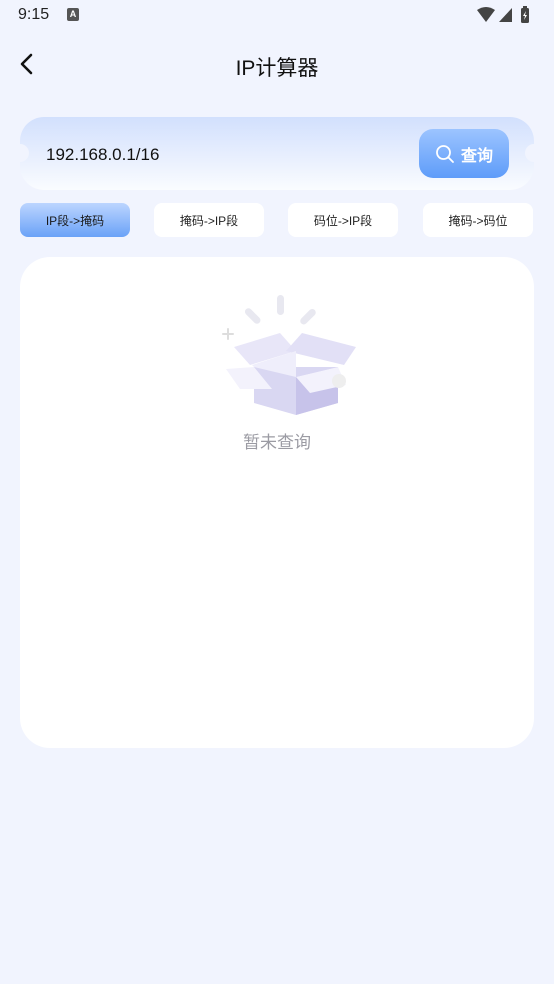  I want to click on query-button-label: 查询, so click(476, 156).